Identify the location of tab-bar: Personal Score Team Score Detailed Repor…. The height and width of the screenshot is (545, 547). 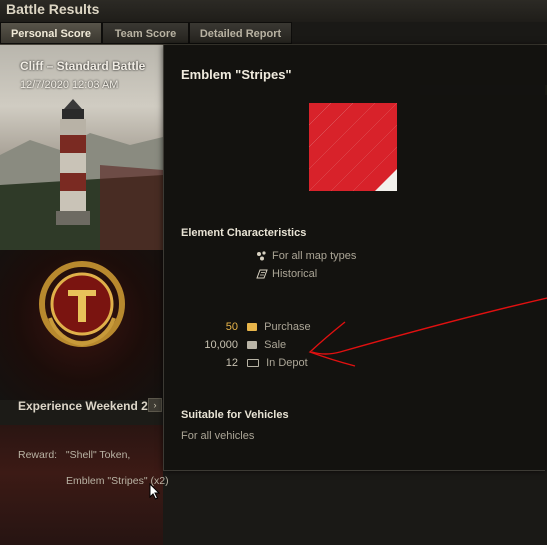
(273, 33).